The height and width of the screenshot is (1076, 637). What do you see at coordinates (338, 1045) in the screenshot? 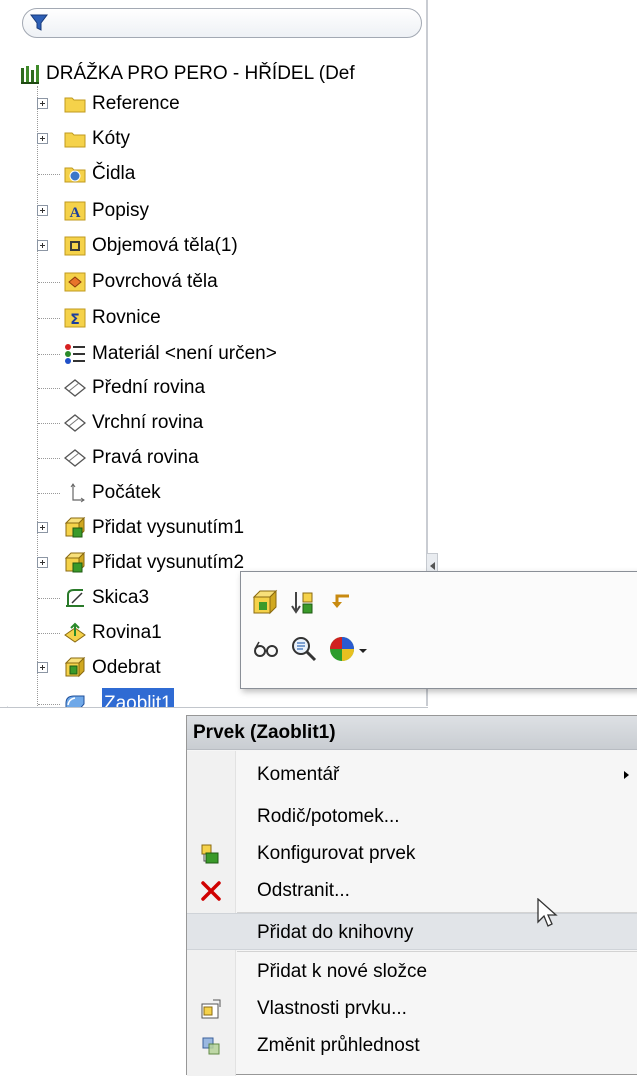
I see `menu-item-label: Změnit průhlednost` at bounding box center [338, 1045].